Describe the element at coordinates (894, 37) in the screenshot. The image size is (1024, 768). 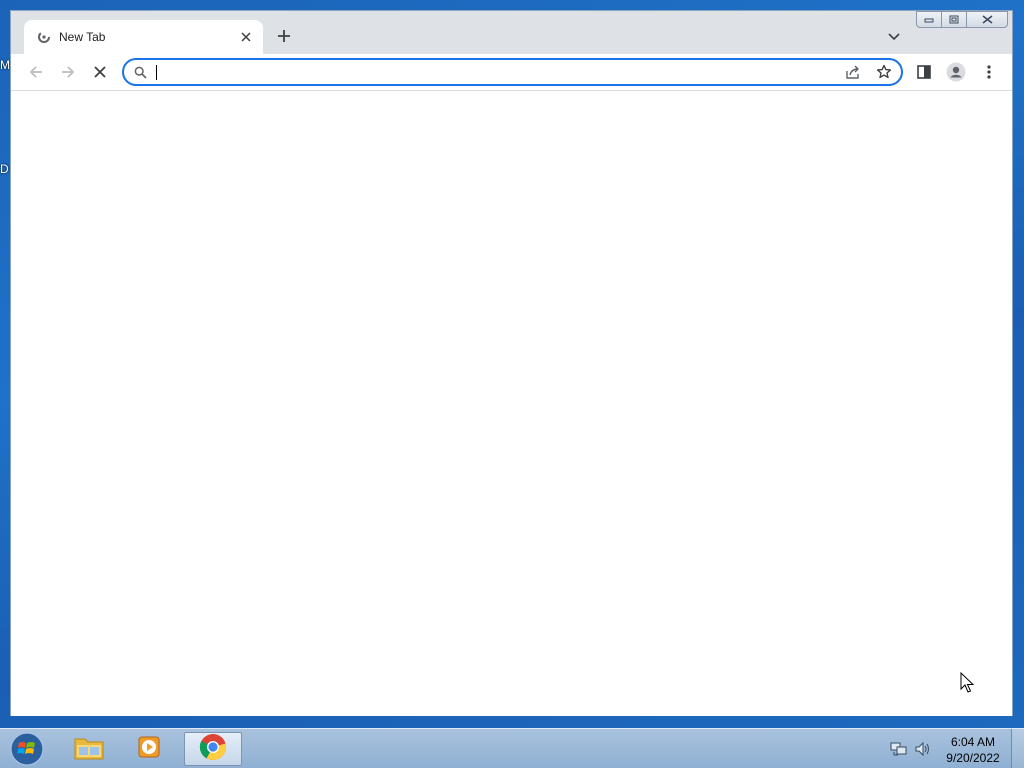
I see `tab-search-chevron-icon` at that location.